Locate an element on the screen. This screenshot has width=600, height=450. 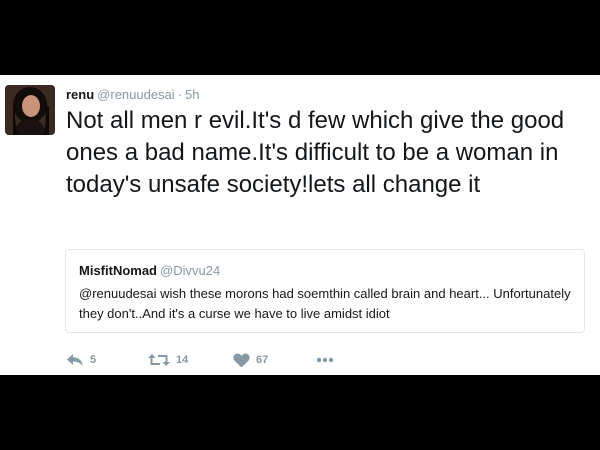
reply-button: 5 is located at coordinates (81, 360).